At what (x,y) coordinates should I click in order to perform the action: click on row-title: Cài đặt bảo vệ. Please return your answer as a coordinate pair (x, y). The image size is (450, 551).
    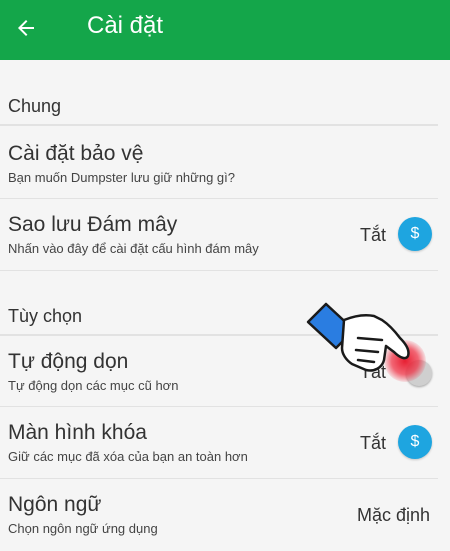
    Looking at the image, I should click on (76, 153).